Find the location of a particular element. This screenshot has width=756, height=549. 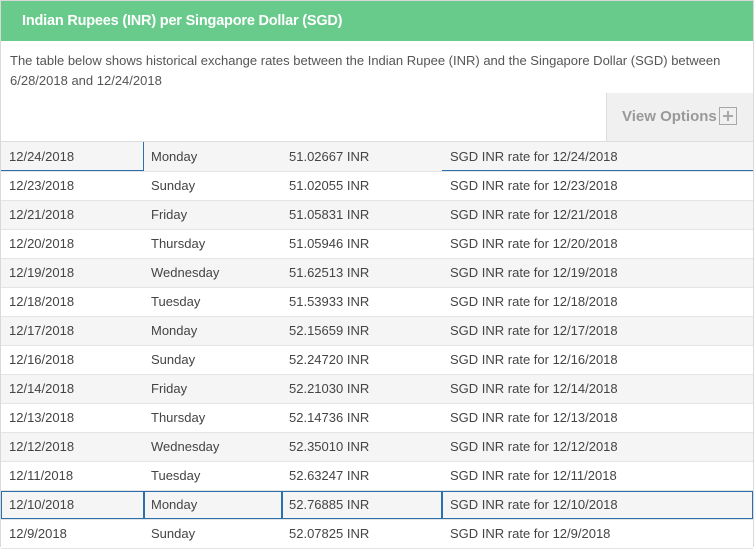

rate-link: SGD INR rate for 12/17/2018 is located at coordinates (534, 330).